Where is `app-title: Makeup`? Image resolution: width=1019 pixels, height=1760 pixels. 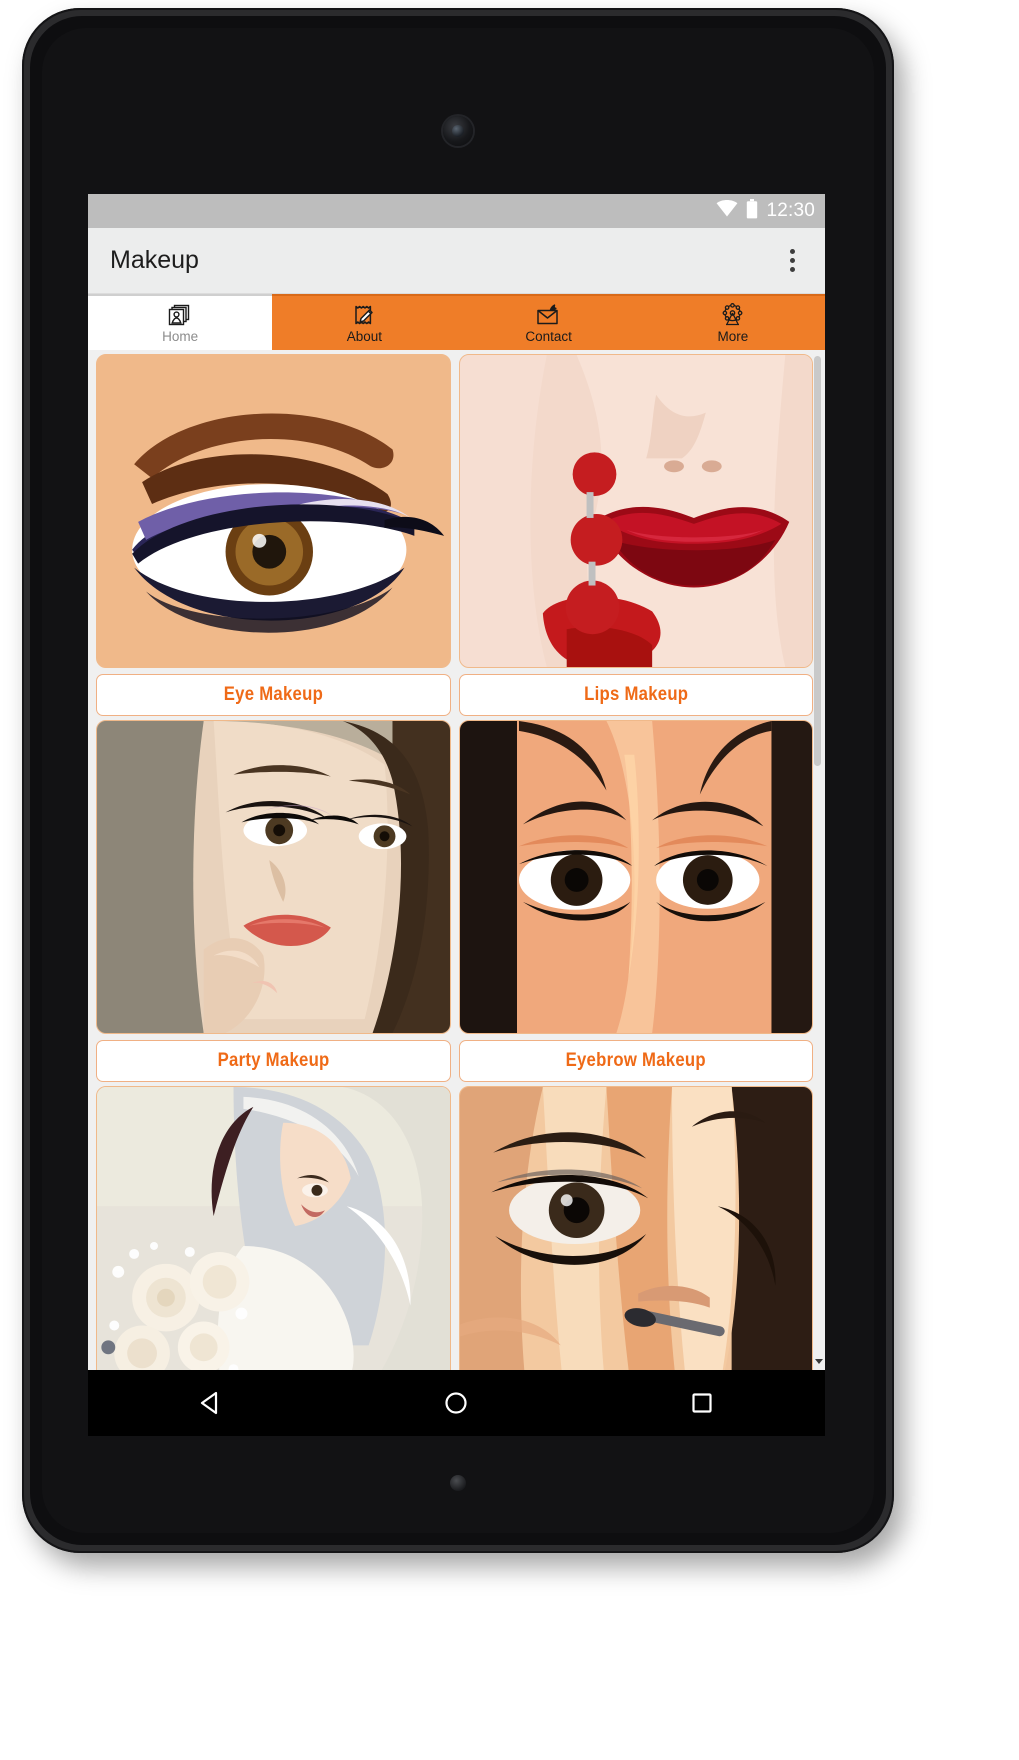 app-title: Makeup is located at coordinates (154, 260).